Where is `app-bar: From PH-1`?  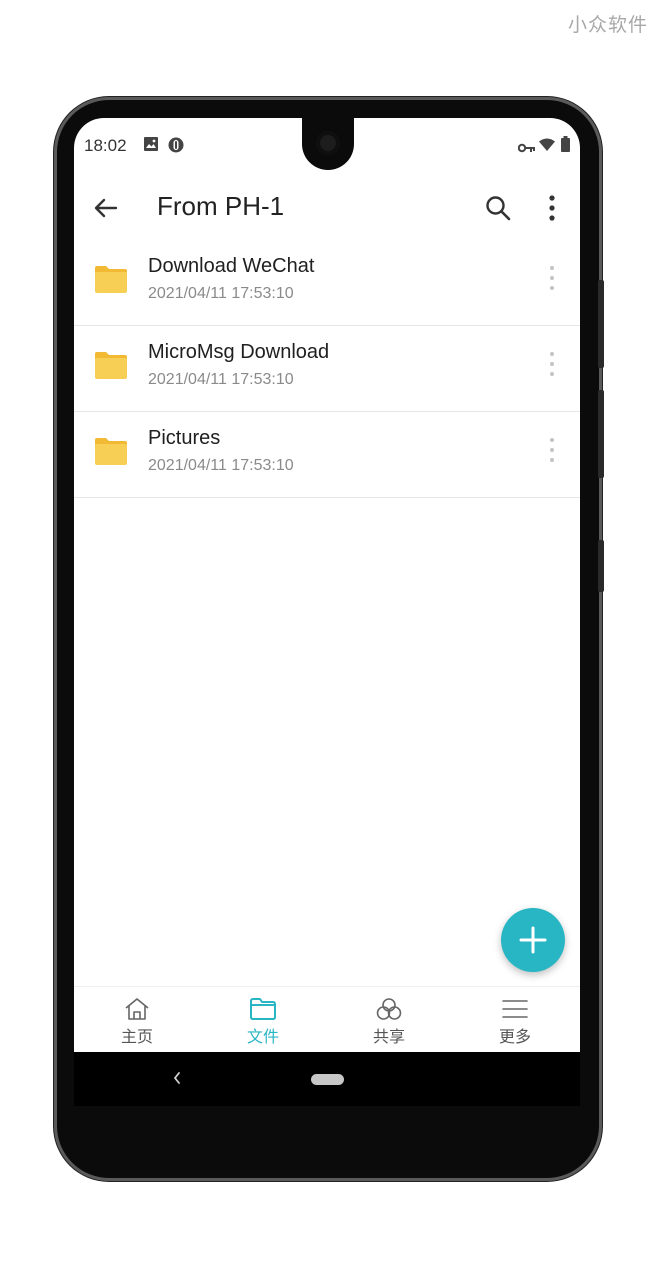 app-bar: From PH-1 is located at coordinates (327, 210).